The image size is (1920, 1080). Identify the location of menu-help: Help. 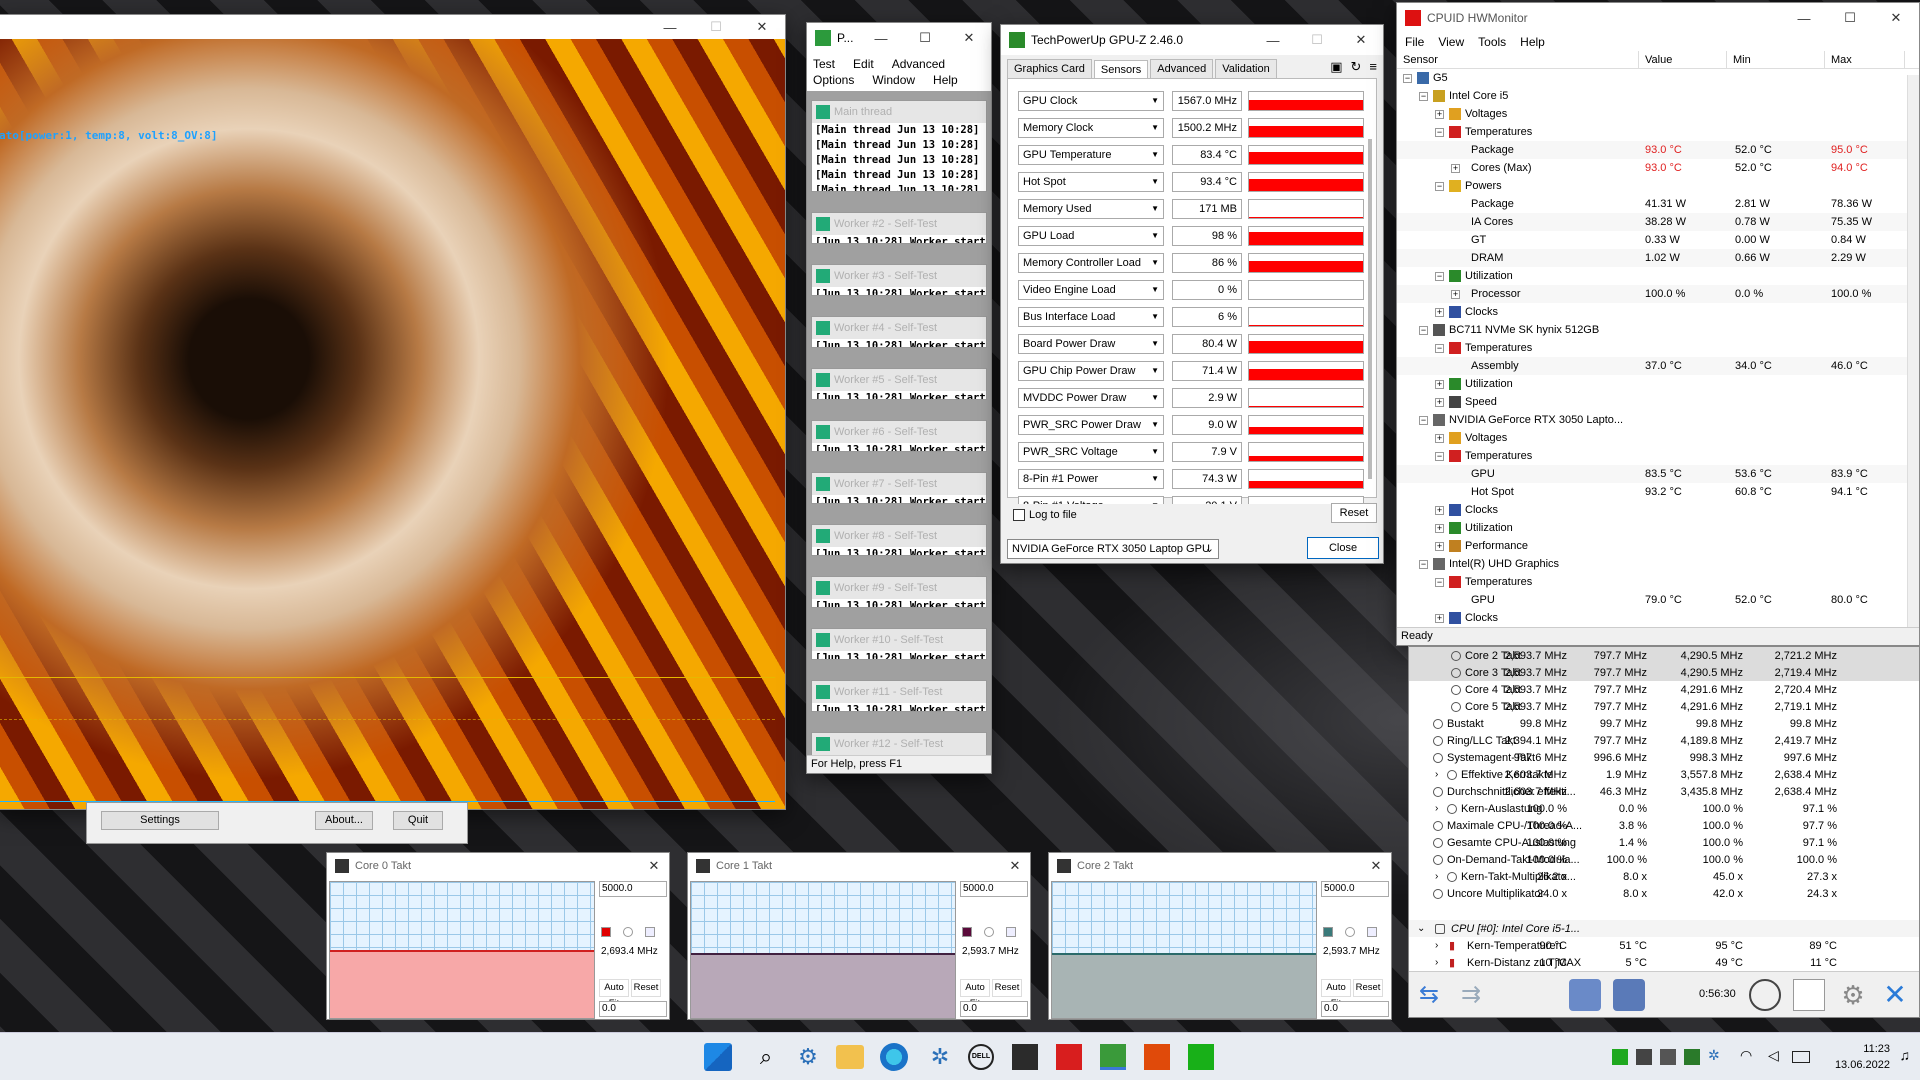
(945, 80).